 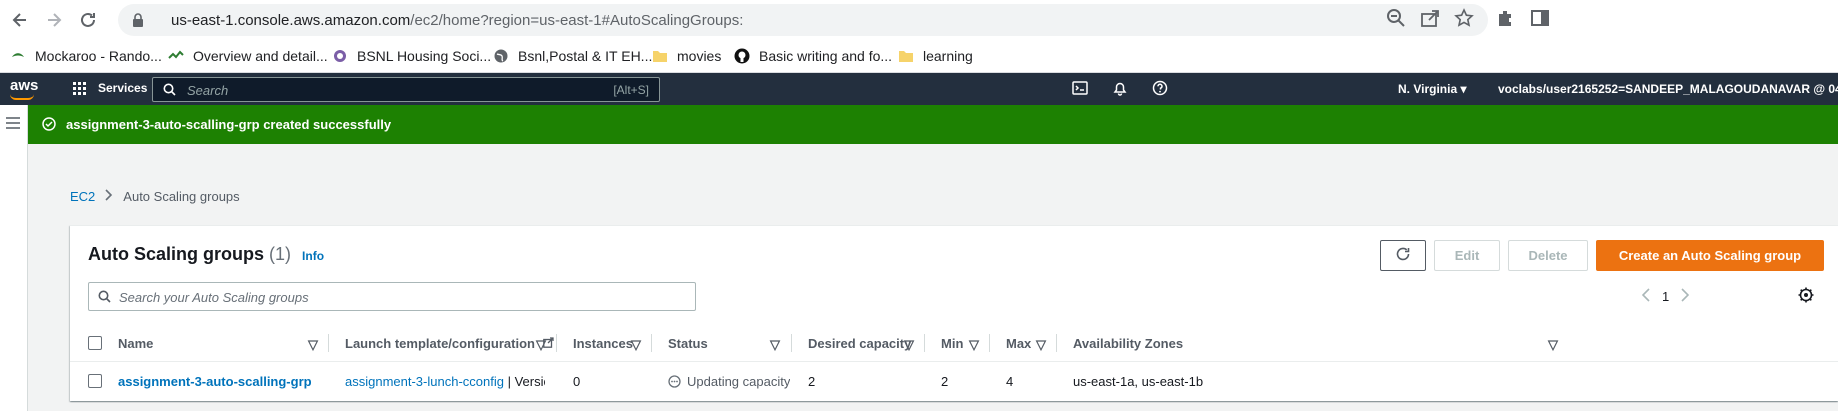 I want to click on create-auto-scaling-group-button: Create an Auto Scaling group, so click(x=1710, y=255).